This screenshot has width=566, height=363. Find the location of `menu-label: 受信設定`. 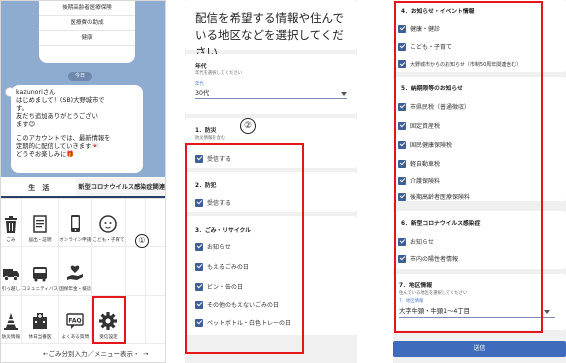

menu-label: 受信設定 is located at coordinates (108, 337).